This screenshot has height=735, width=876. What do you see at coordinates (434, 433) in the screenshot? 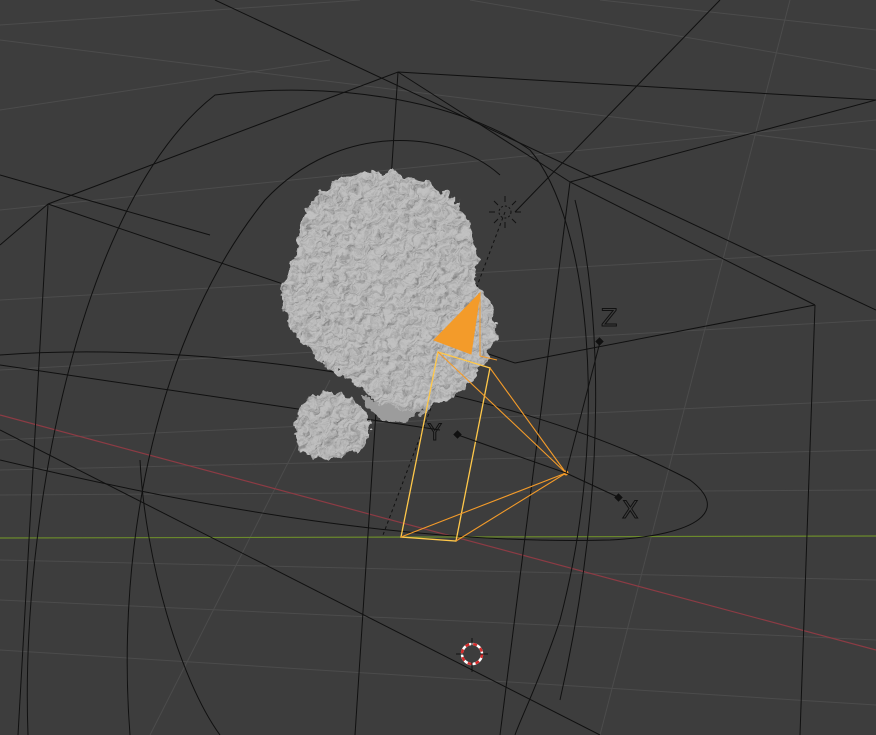
I see `y-axis-label: Y` at bounding box center [434, 433].